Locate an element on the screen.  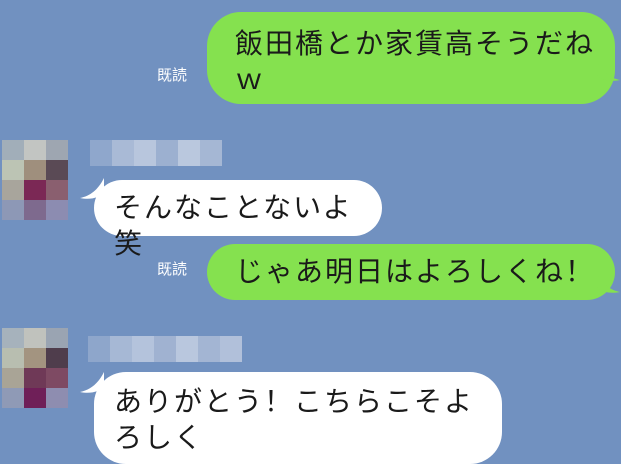
message-text: じゃあ明日はよろしくね！ is located at coordinates (415, 271).